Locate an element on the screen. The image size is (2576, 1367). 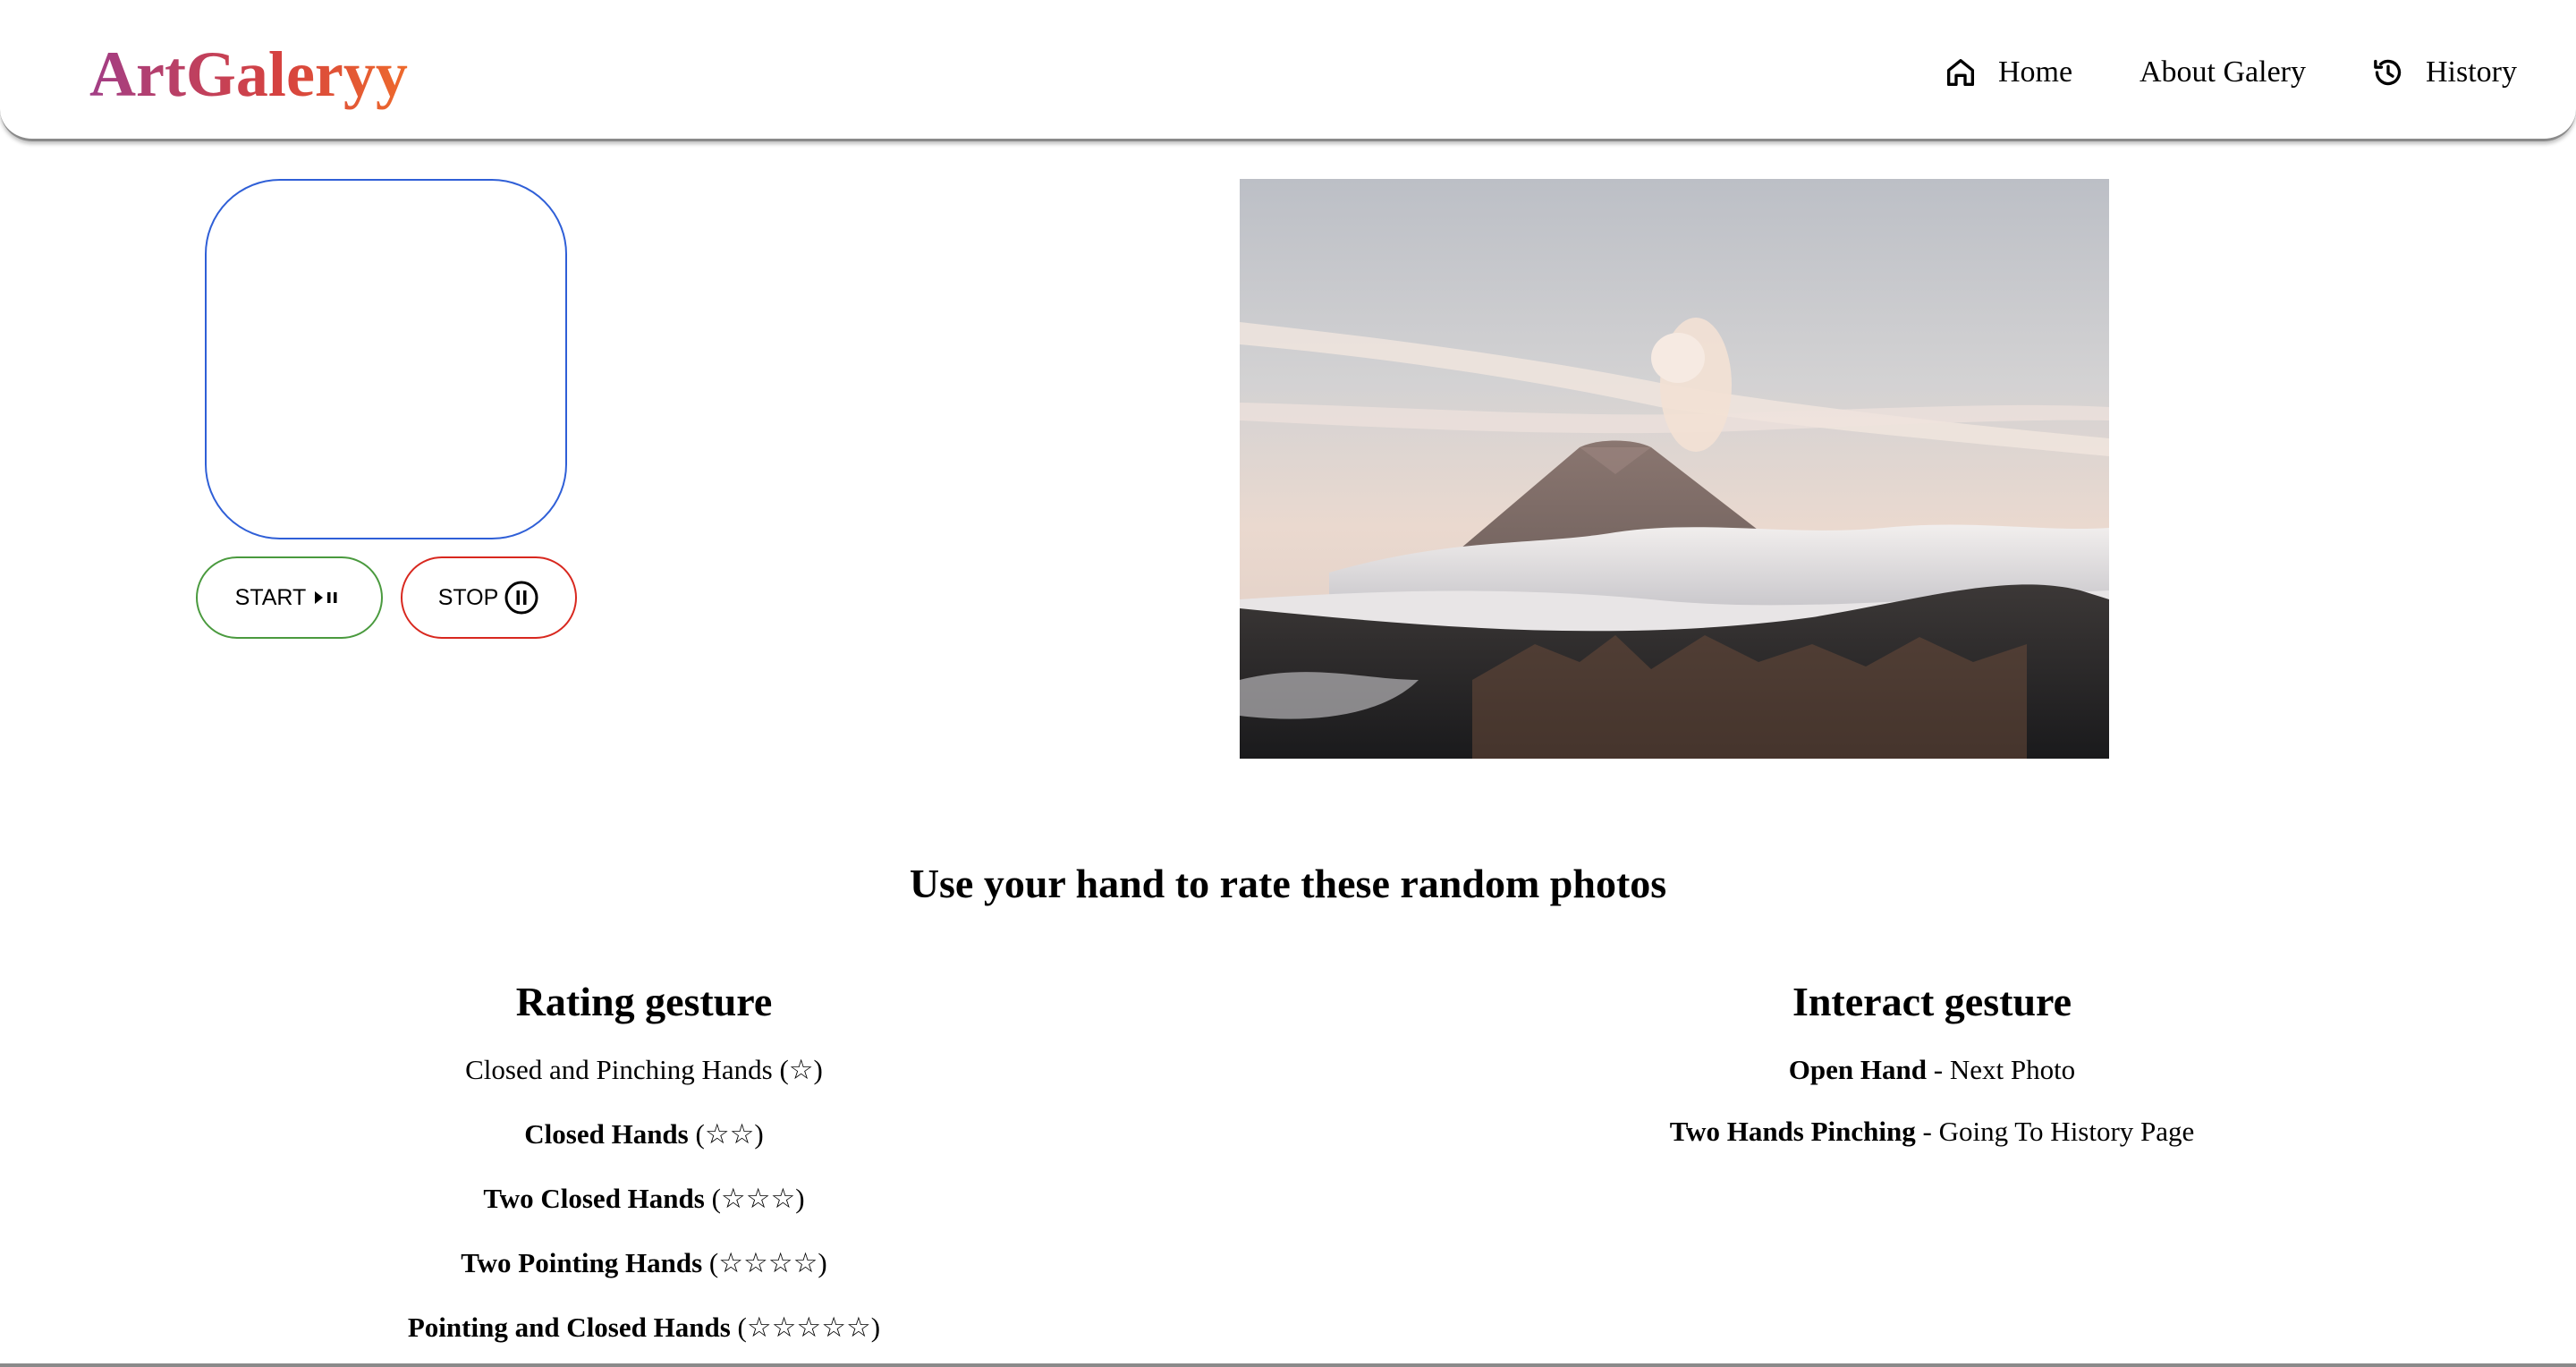
stop-button: STOP is located at coordinates (489, 597).